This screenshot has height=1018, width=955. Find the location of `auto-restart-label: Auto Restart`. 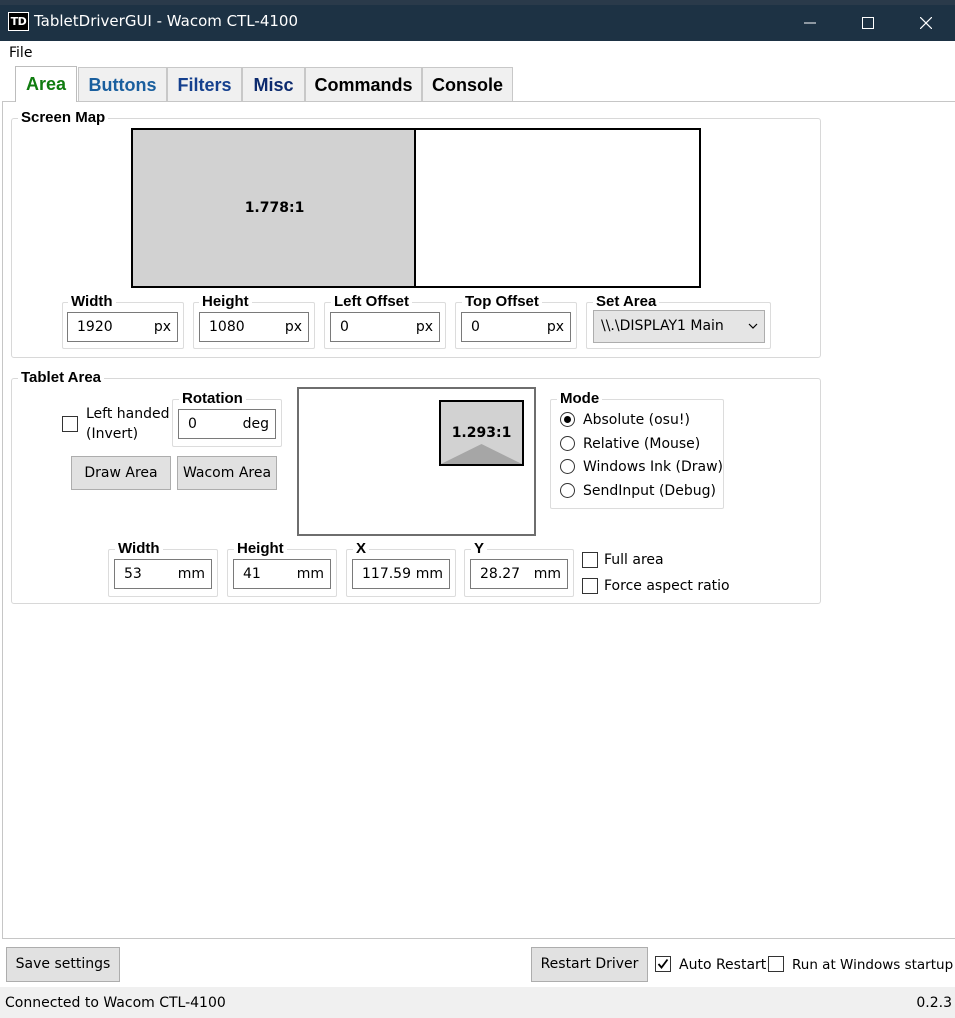

auto-restart-label: Auto Restart is located at coordinates (723, 965).